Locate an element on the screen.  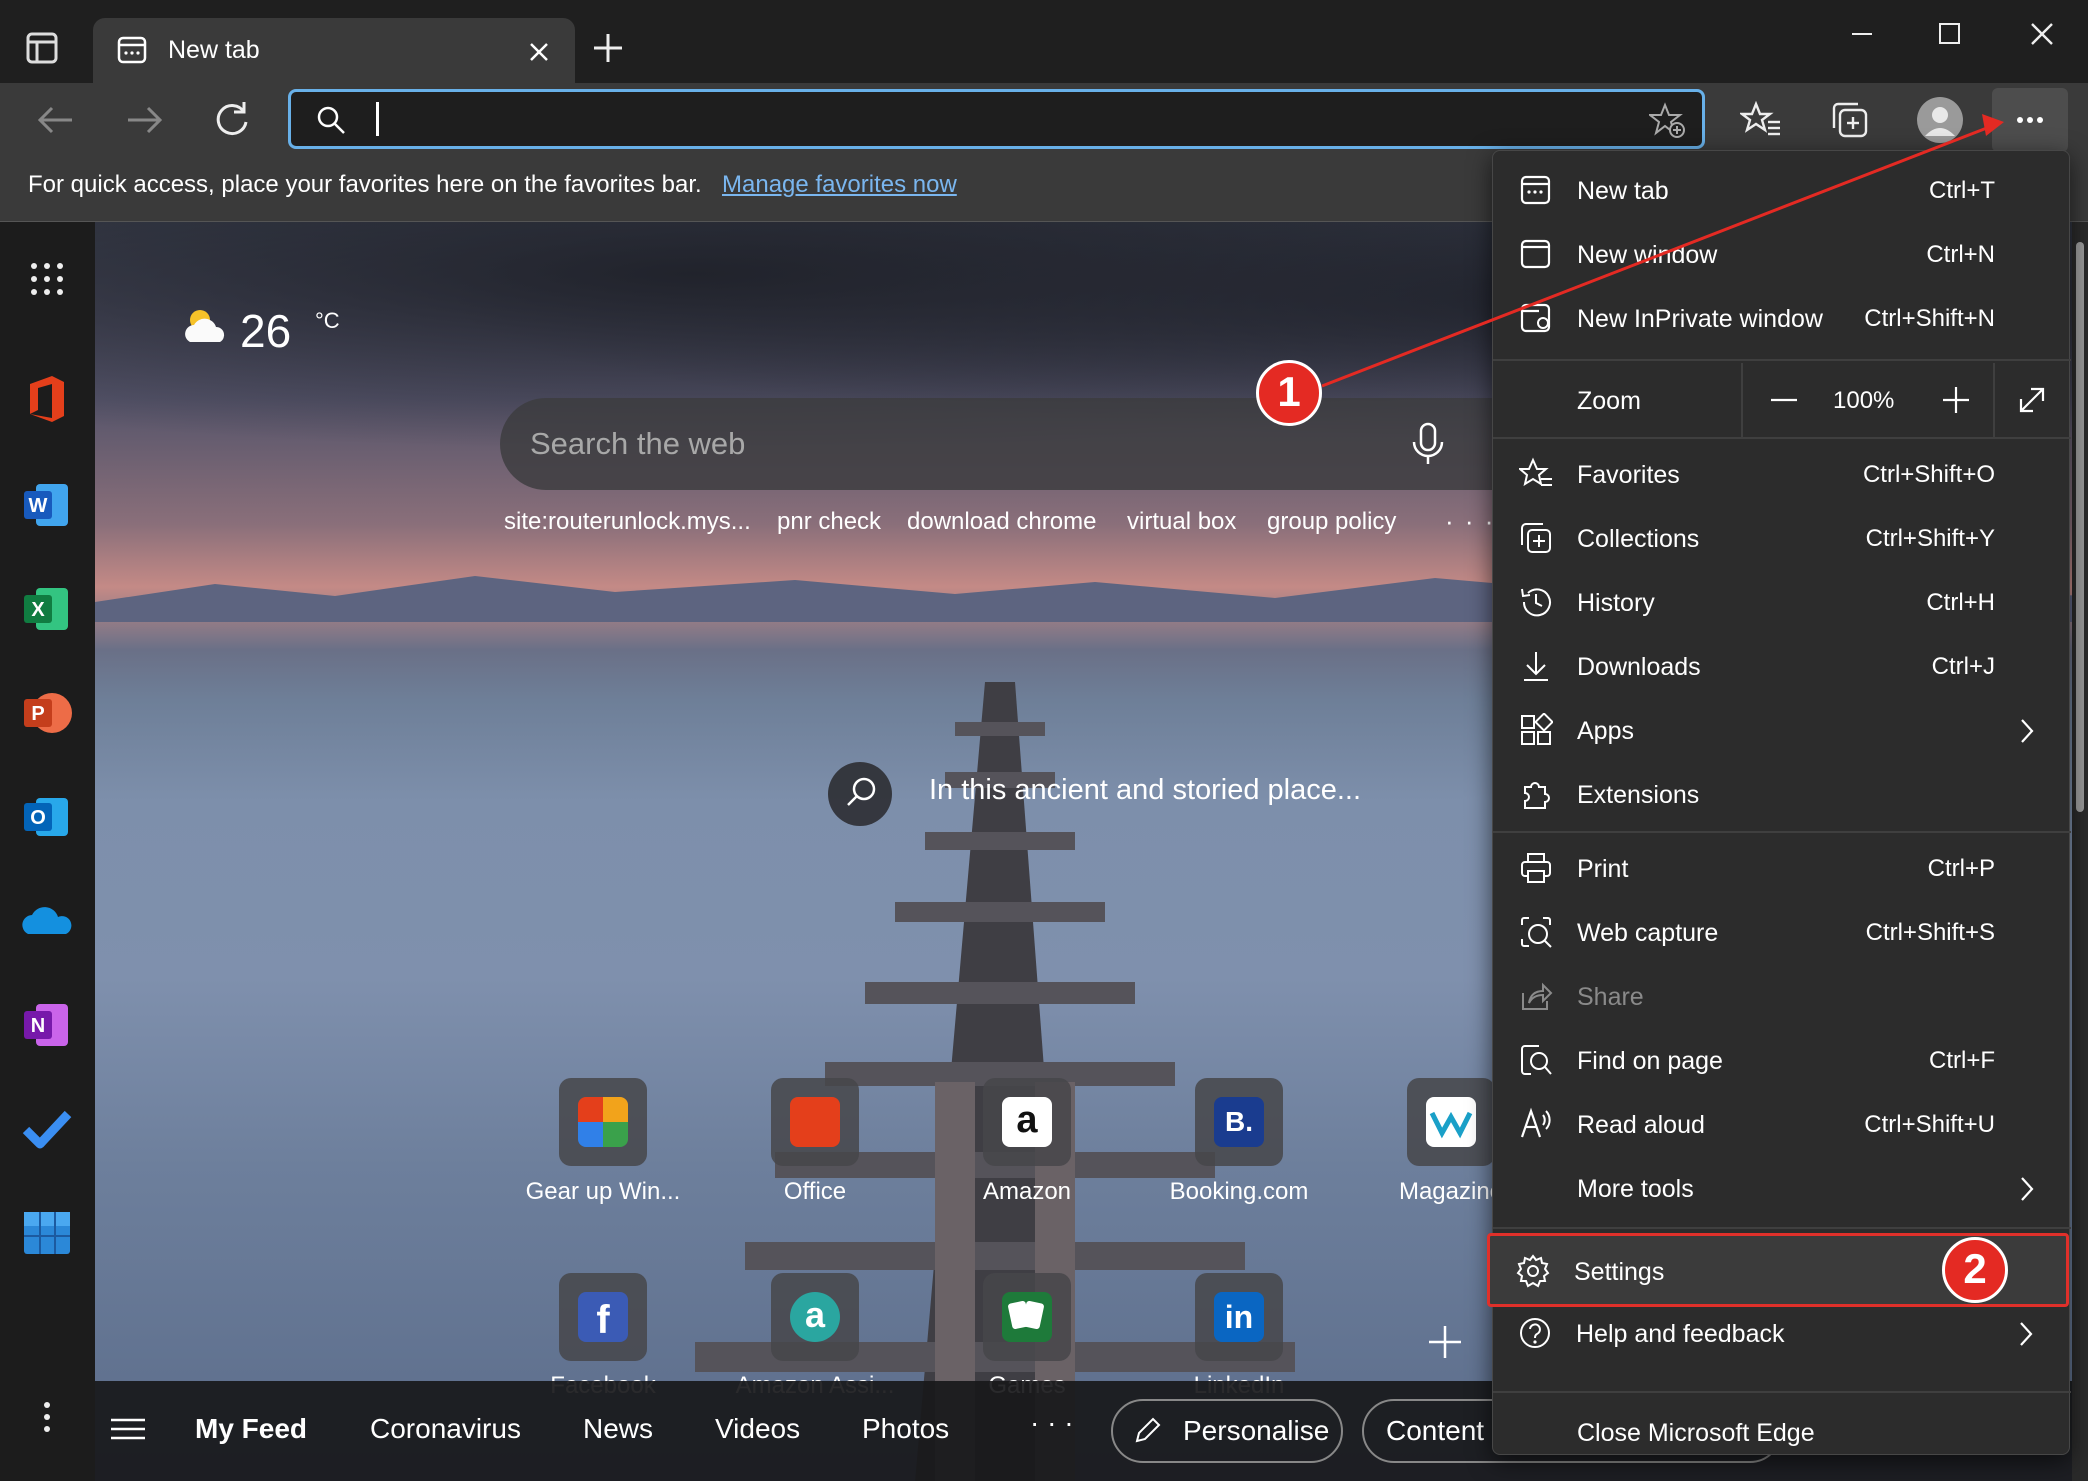
step-2-badge: 2 is located at coordinates (1975, 1270).